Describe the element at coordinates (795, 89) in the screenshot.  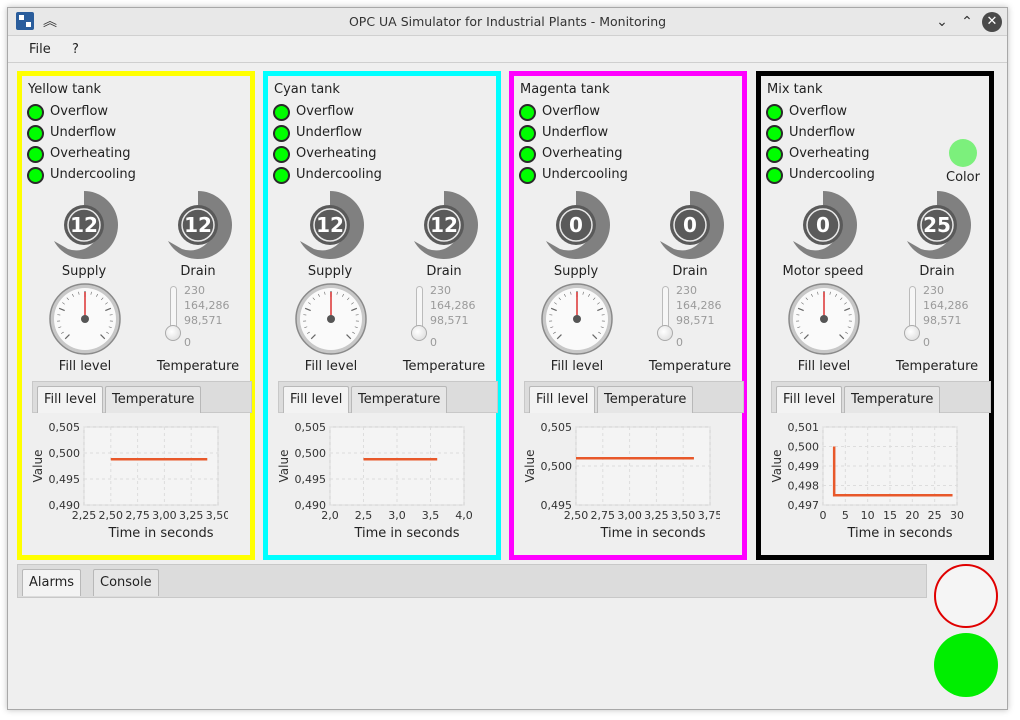
I see `tank-title: Mix tank` at that location.